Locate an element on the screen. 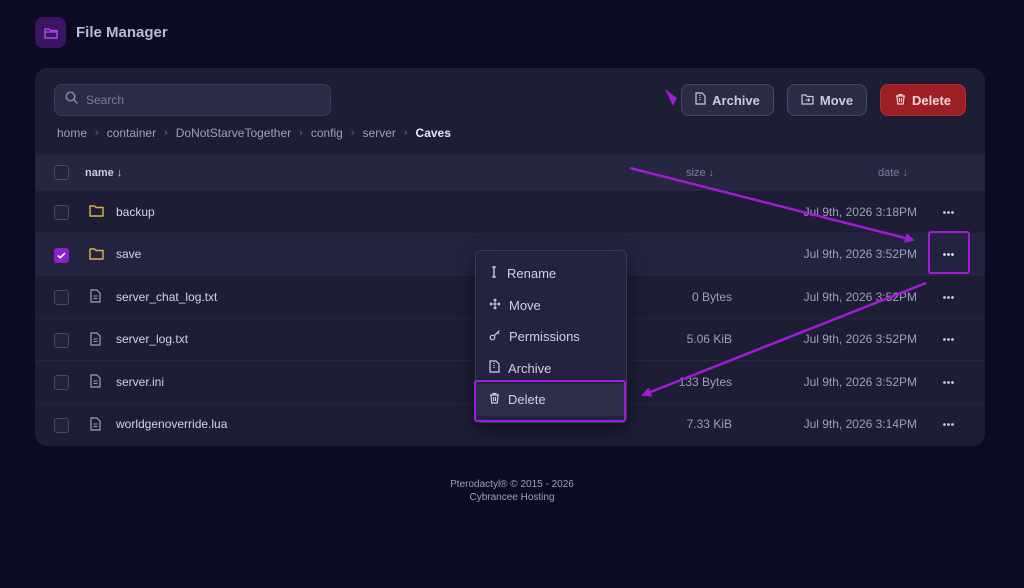  copyright-text: Pterodactyl® © 2015 - 2026 is located at coordinates (512, 484).